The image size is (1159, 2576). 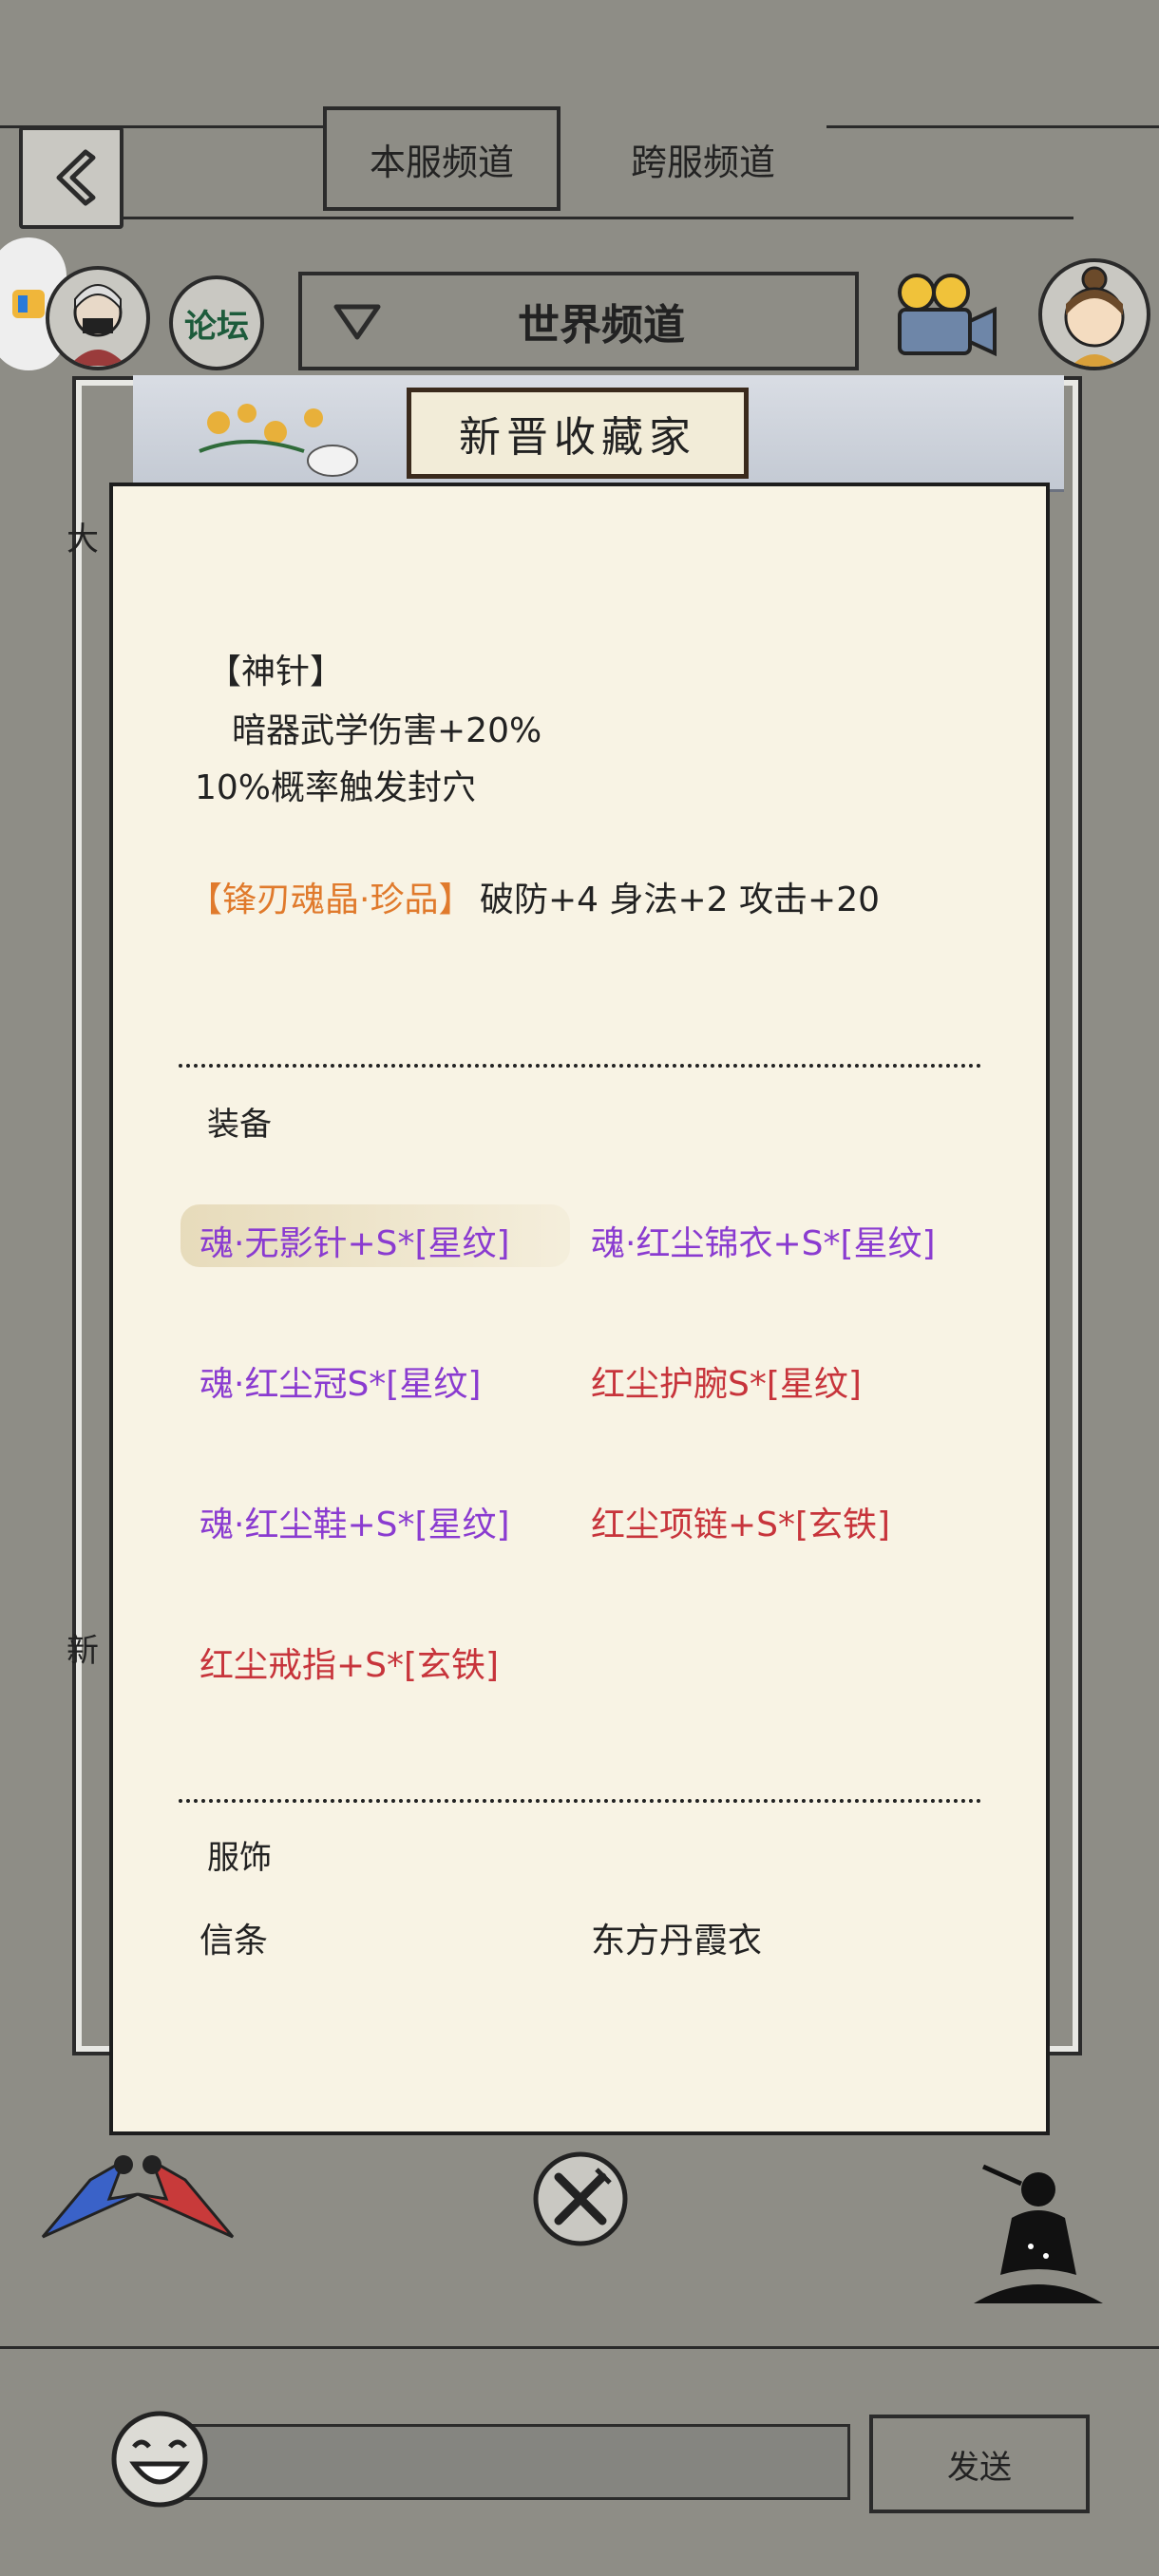 What do you see at coordinates (1038, 2233) in the screenshot?
I see `meditating-figure-icon` at bounding box center [1038, 2233].